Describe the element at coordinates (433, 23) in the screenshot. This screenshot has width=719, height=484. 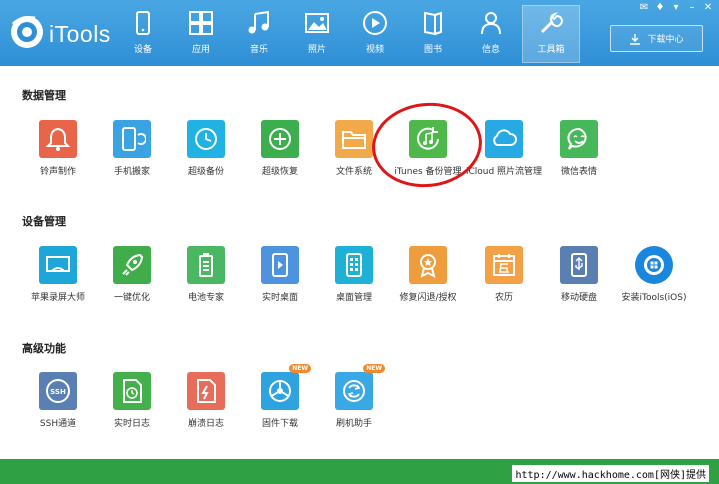
I see `book-icon` at that location.